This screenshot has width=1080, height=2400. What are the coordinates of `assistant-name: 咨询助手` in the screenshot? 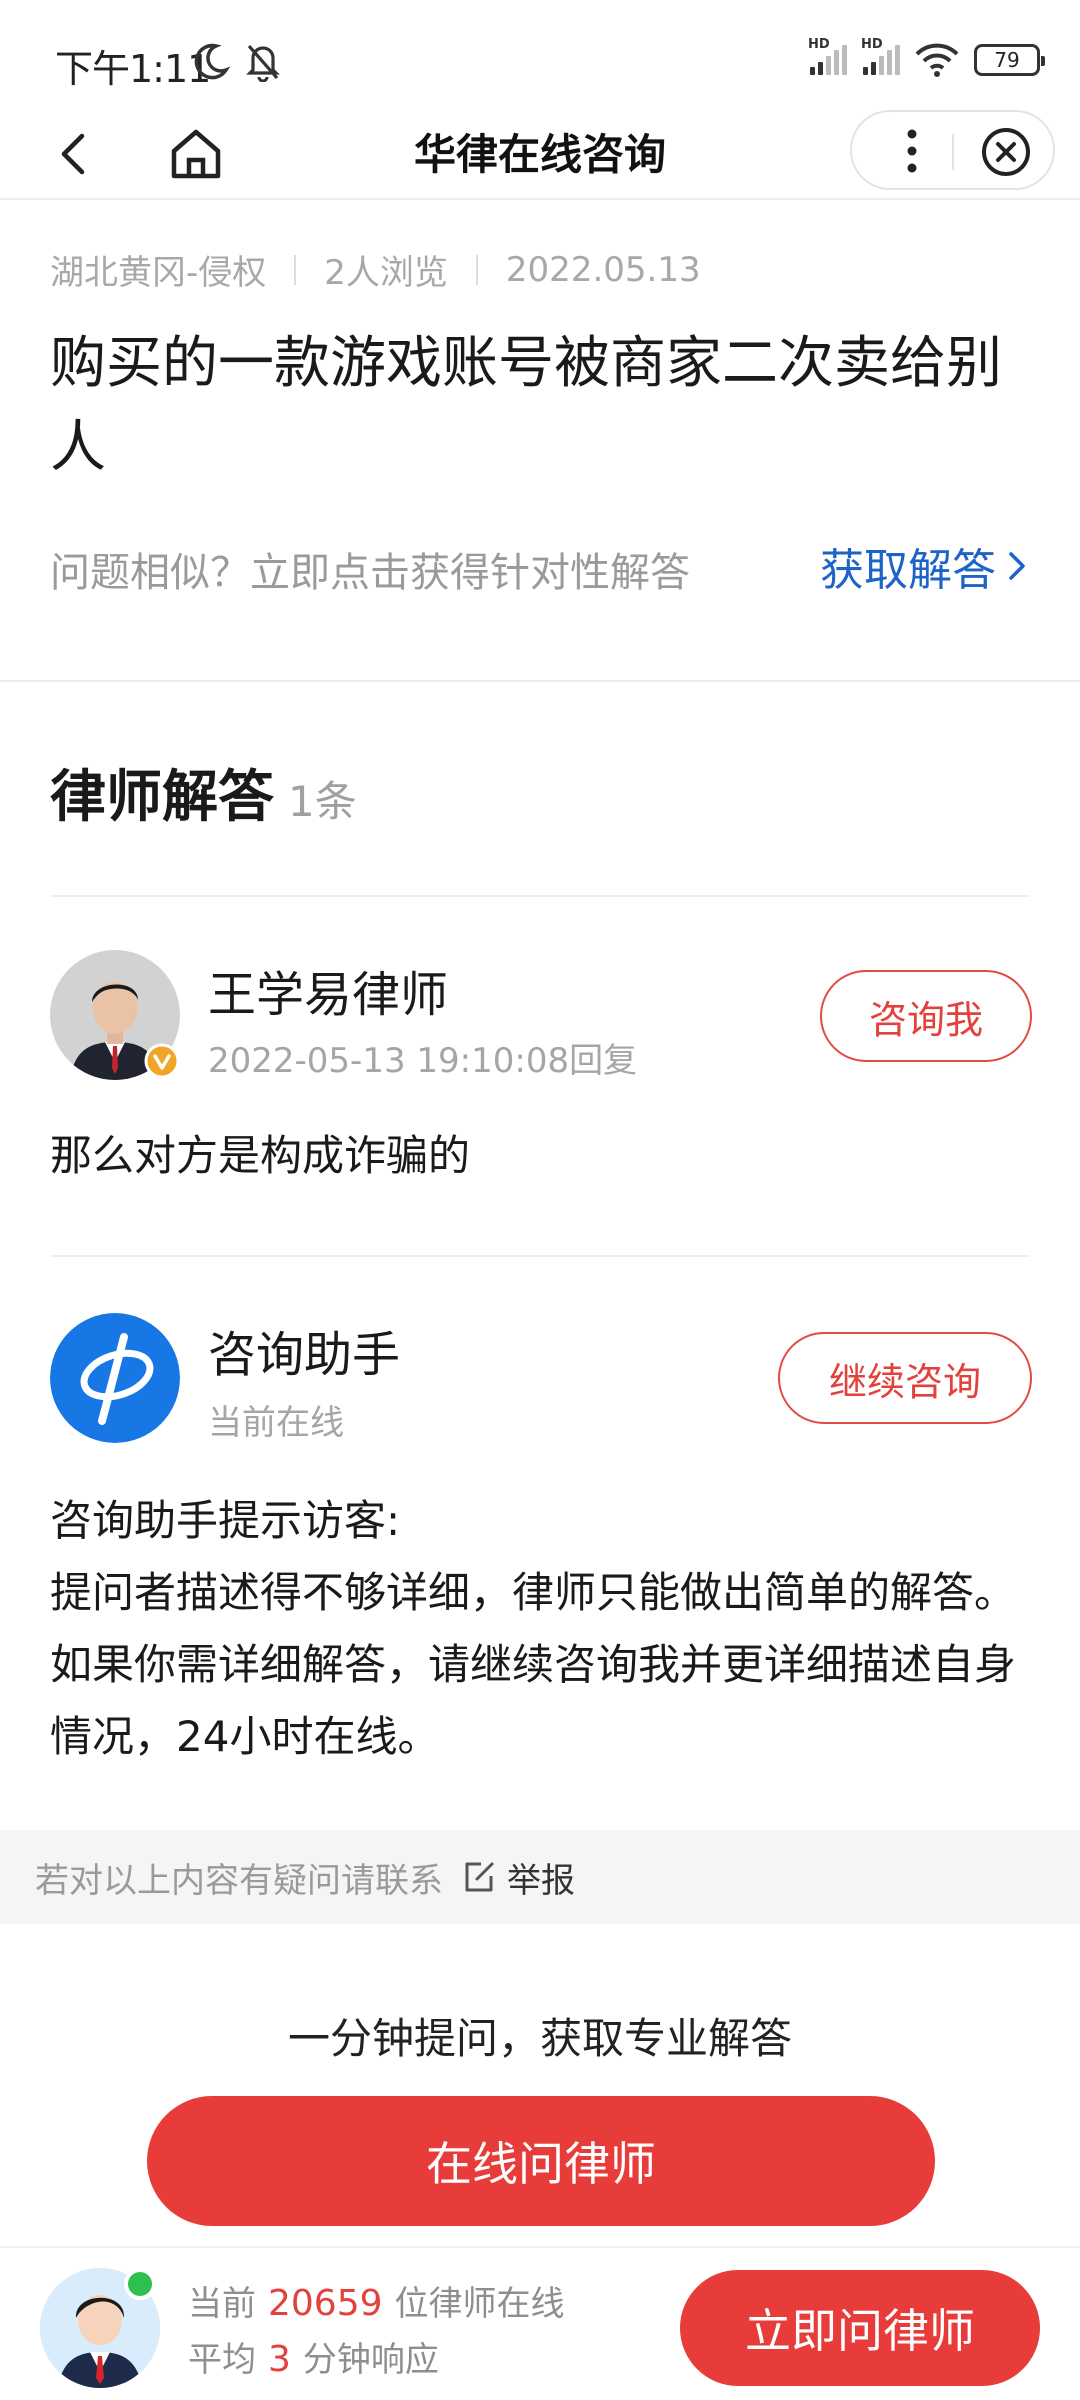 It's located at (304, 1355).